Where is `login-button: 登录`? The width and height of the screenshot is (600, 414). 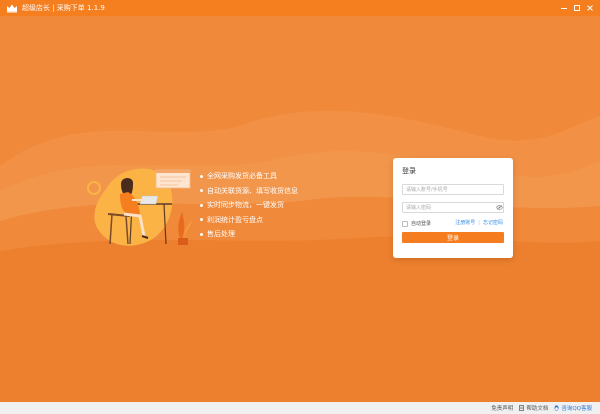 login-button: 登录 is located at coordinates (453, 237).